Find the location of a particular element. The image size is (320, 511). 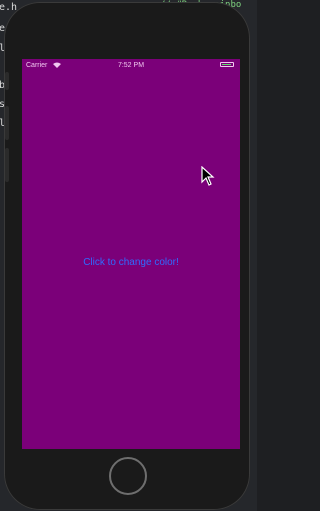

volume-up-button is located at coordinates (7, 123).